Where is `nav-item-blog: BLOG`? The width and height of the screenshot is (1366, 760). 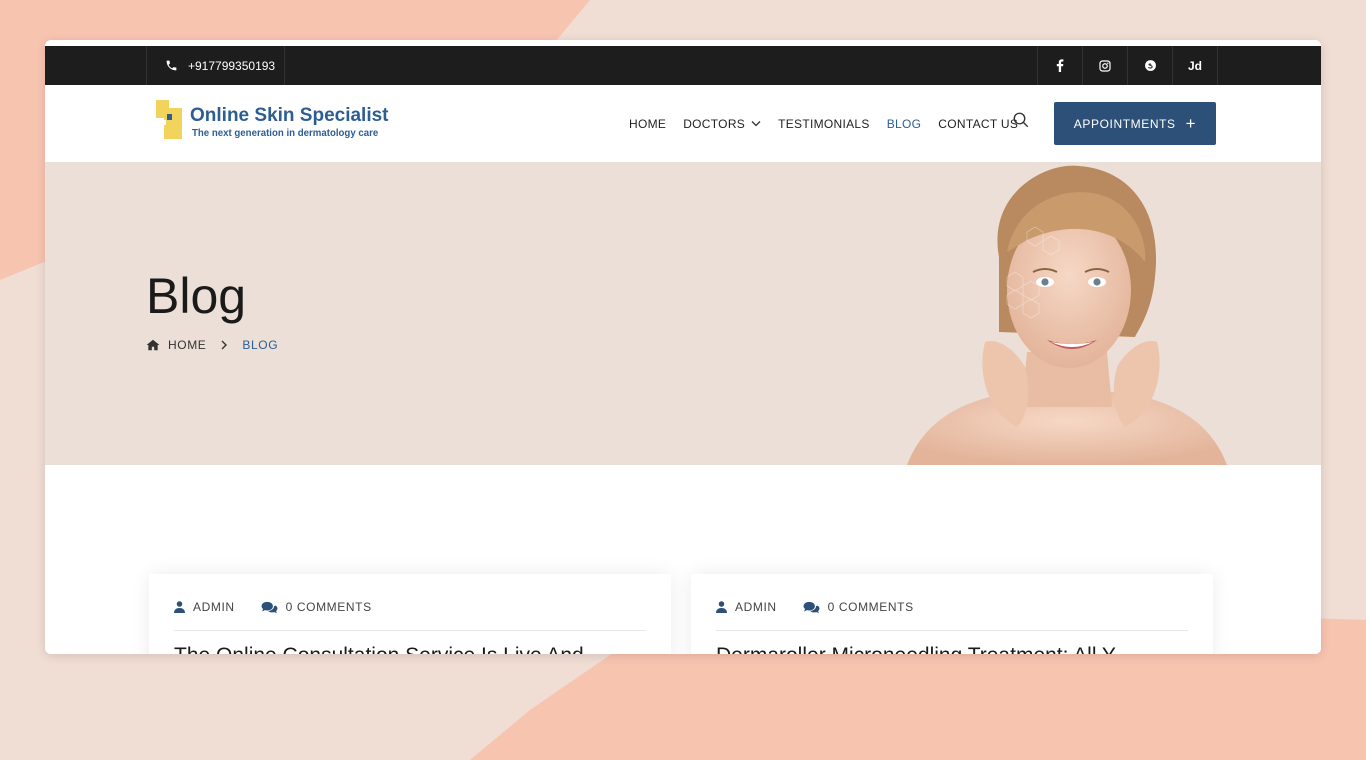
nav-item-blog: BLOG is located at coordinates (904, 124).